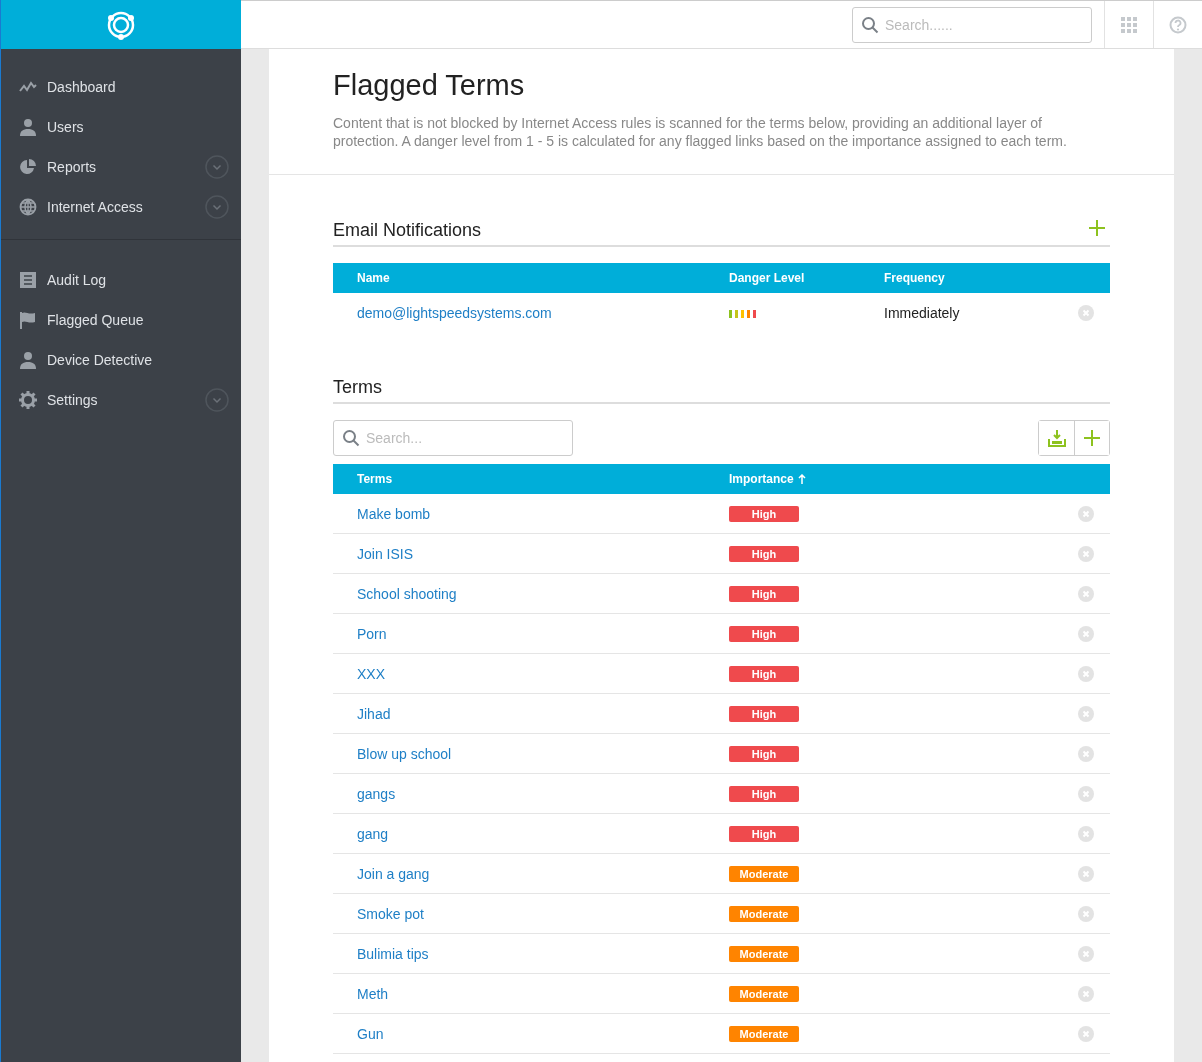 This screenshot has height=1062, width=1202. Describe the element at coordinates (373, 993) in the screenshot. I see `term-link: Meth` at that location.